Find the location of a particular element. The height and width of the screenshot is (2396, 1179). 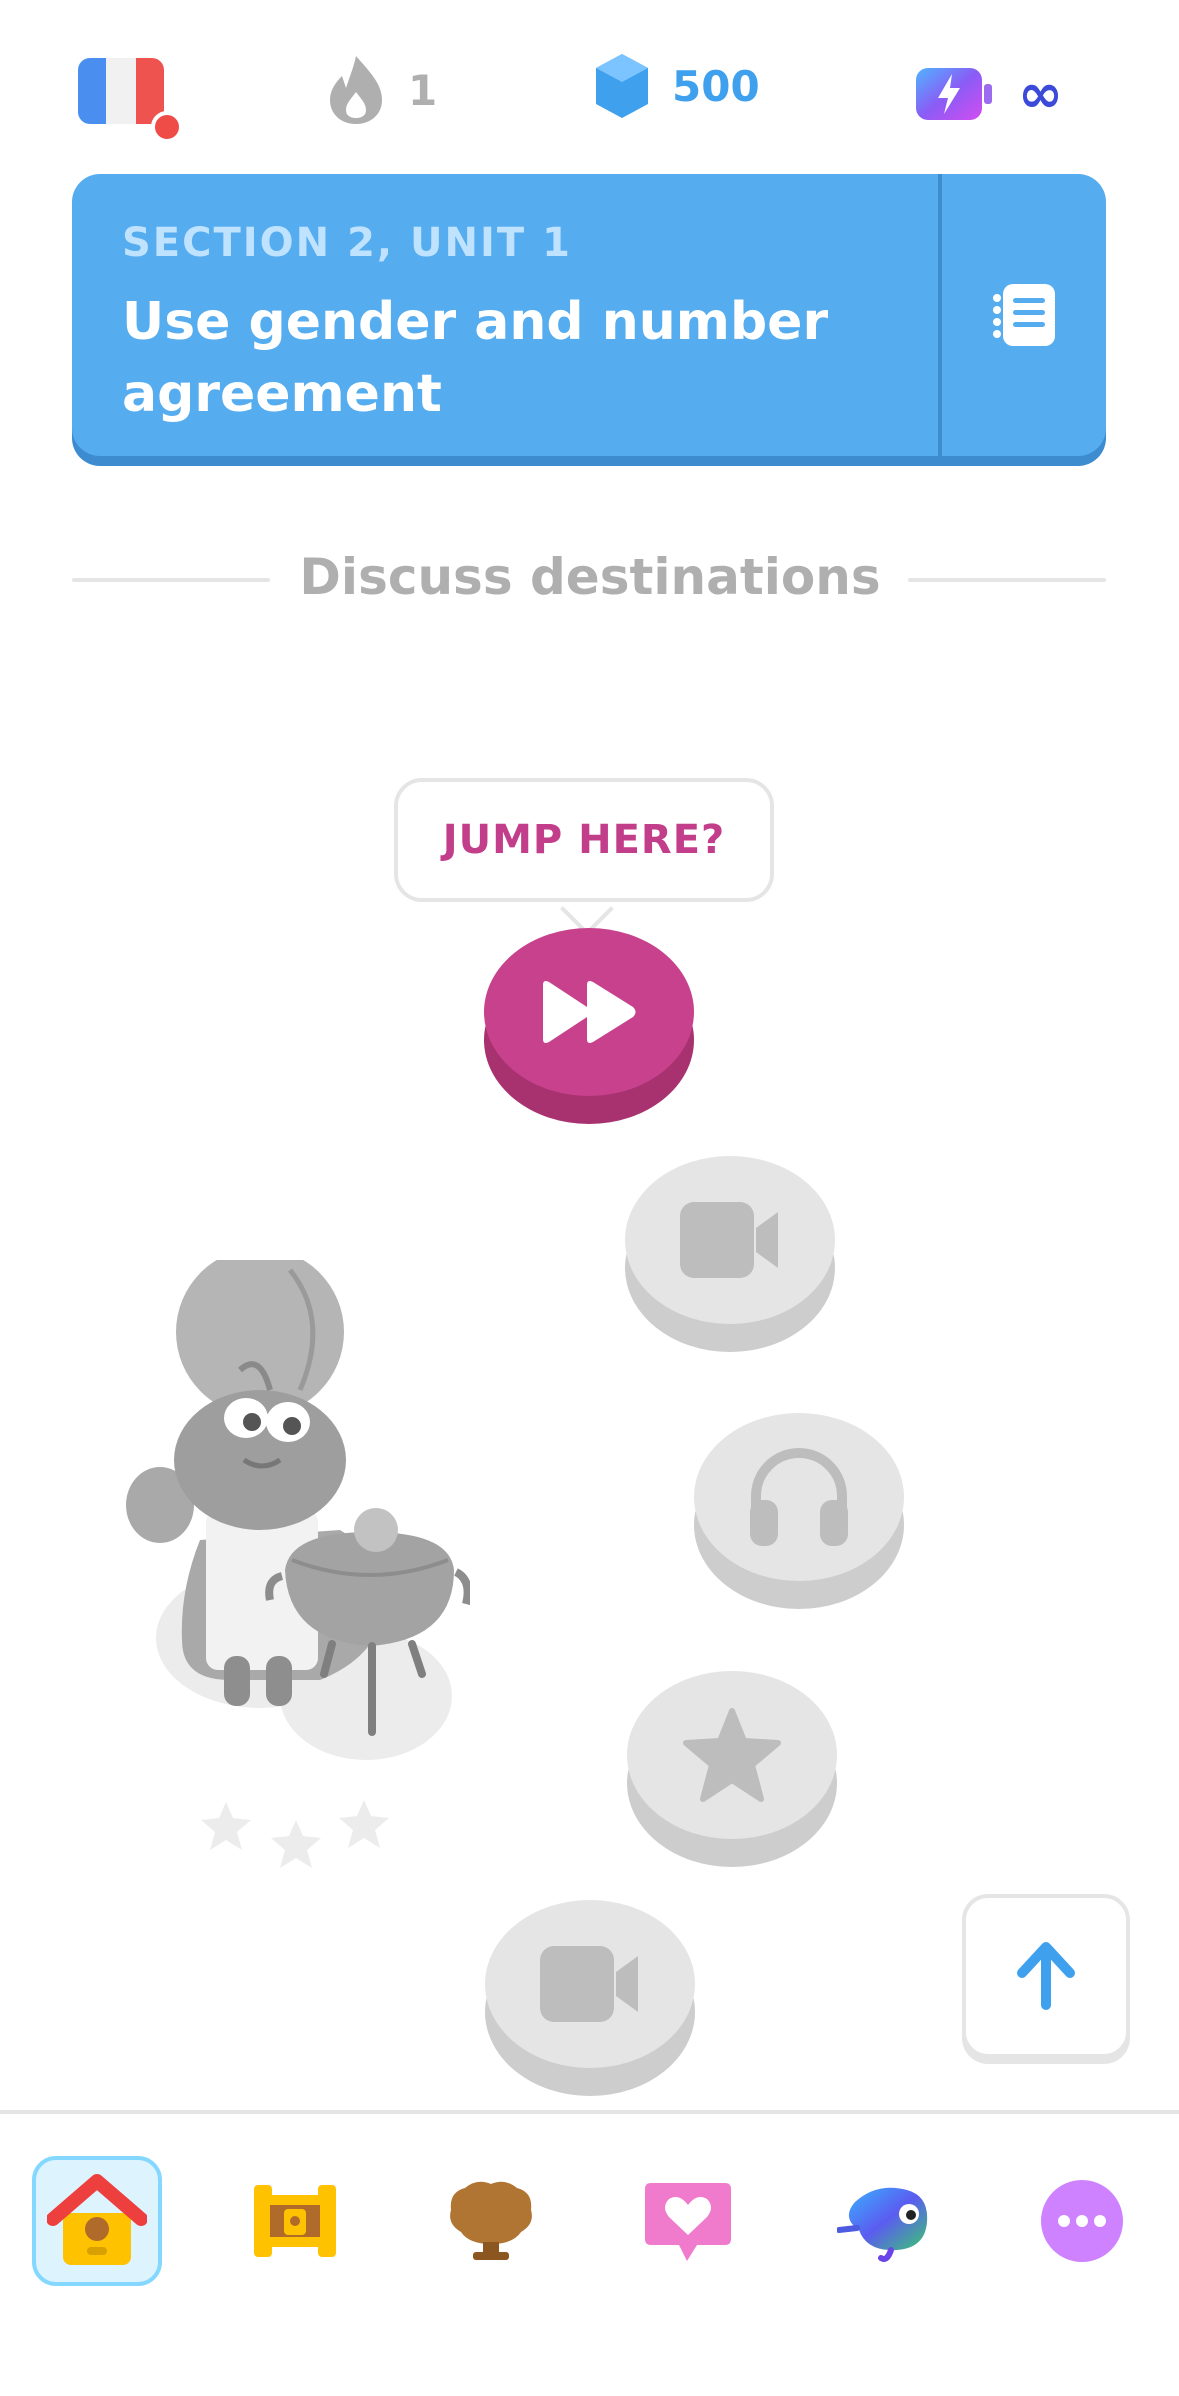

trophy-shield-icon is located at coordinates (491, 2220).